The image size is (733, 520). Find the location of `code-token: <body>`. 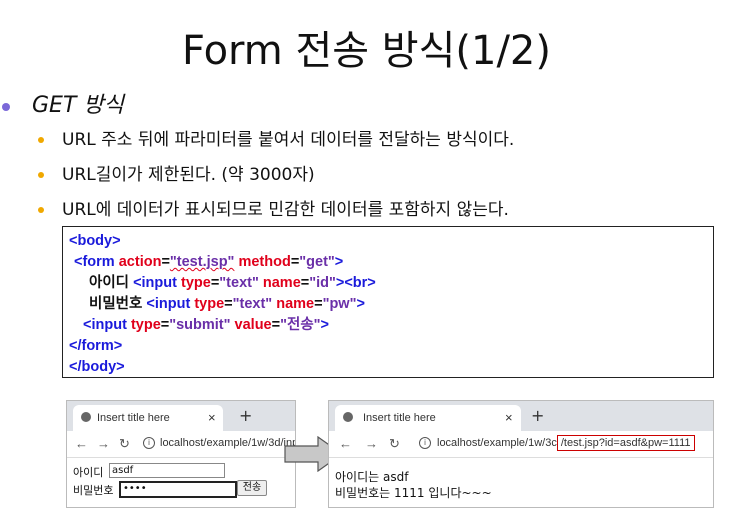

code-token: <body> is located at coordinates (95, 241).